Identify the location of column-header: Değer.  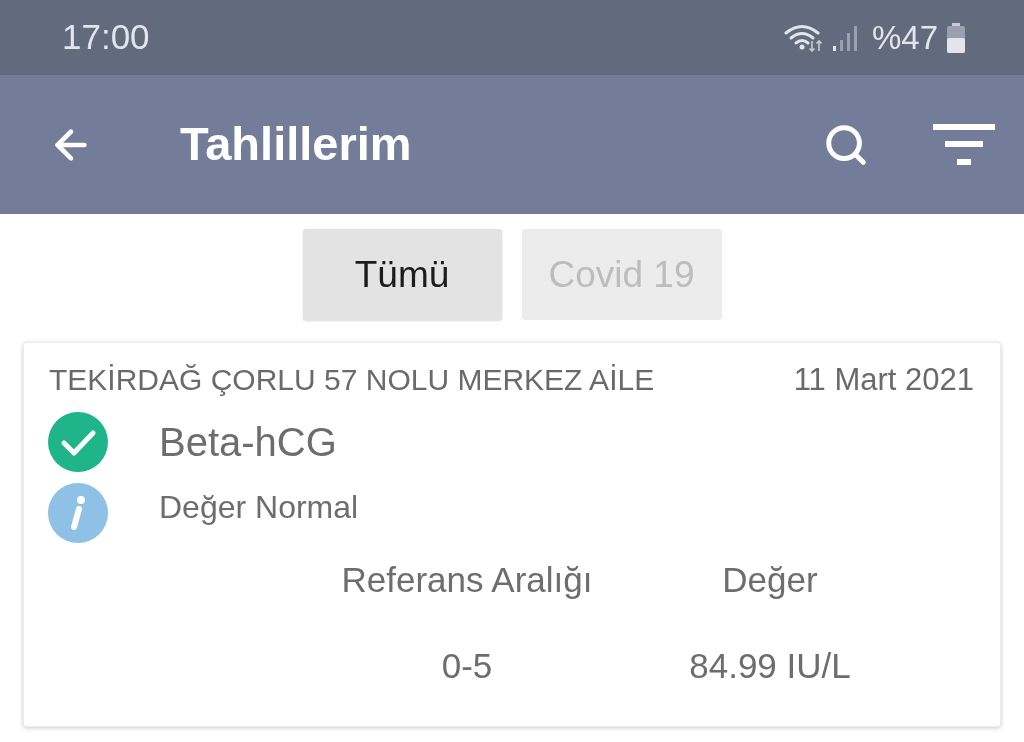
(770, 580).